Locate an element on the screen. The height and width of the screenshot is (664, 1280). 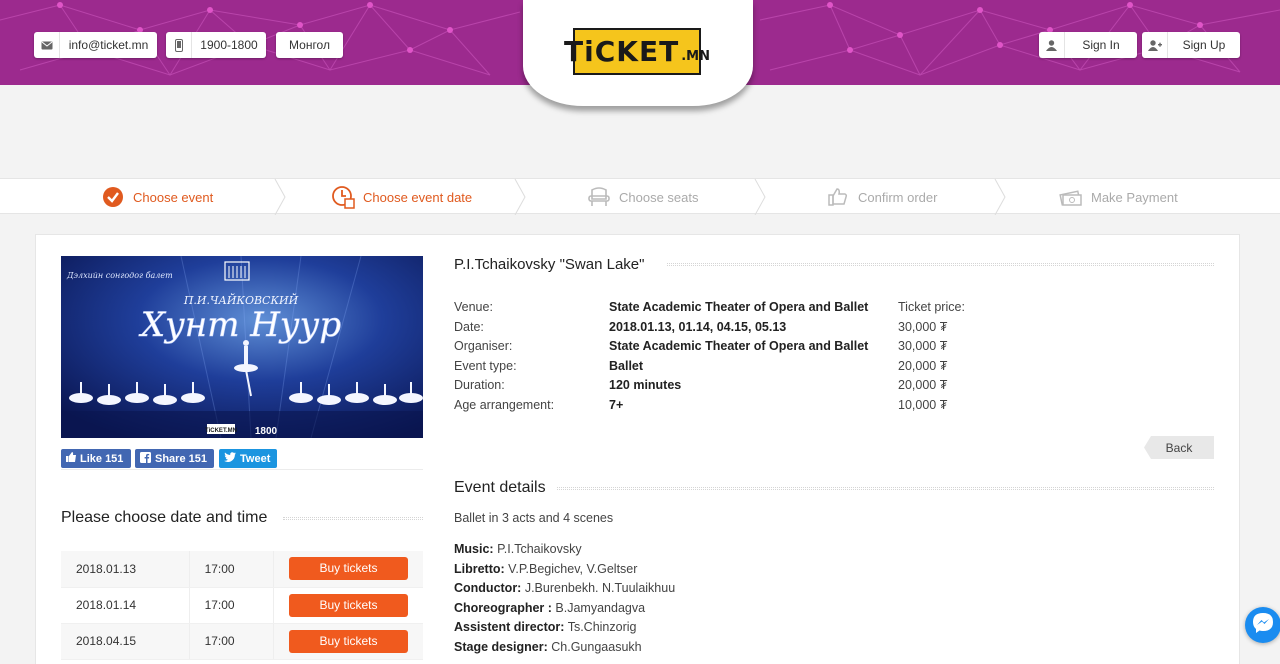
step-choose-seats: Choose seats is located at coordinates (643, 197).